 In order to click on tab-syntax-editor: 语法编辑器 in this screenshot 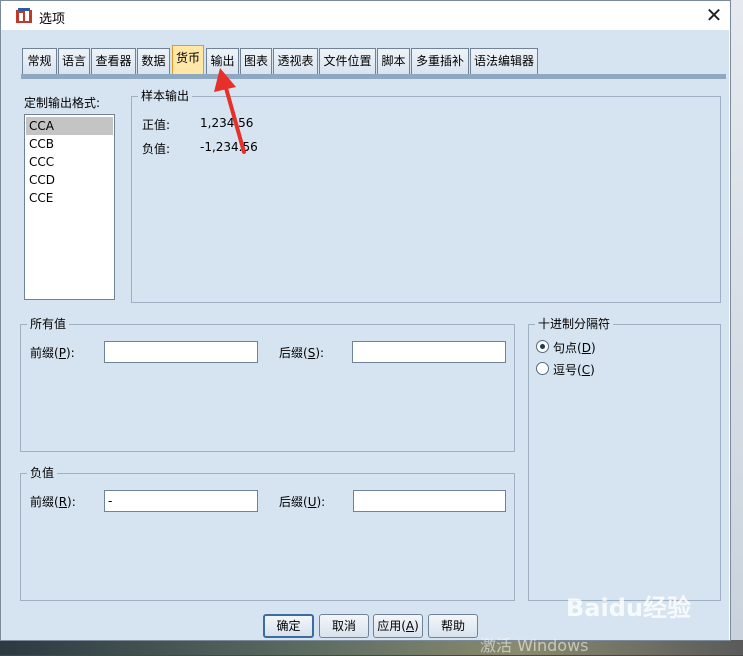, I will do `click(504, 61)`.